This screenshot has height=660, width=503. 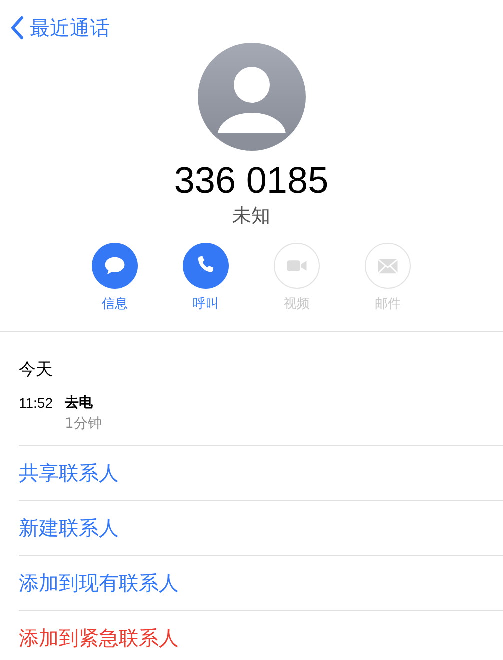 What do you see at coordinates (79, 403) in the screenshot?
I see `call-type: 去电` at bounding box center [79, 403].